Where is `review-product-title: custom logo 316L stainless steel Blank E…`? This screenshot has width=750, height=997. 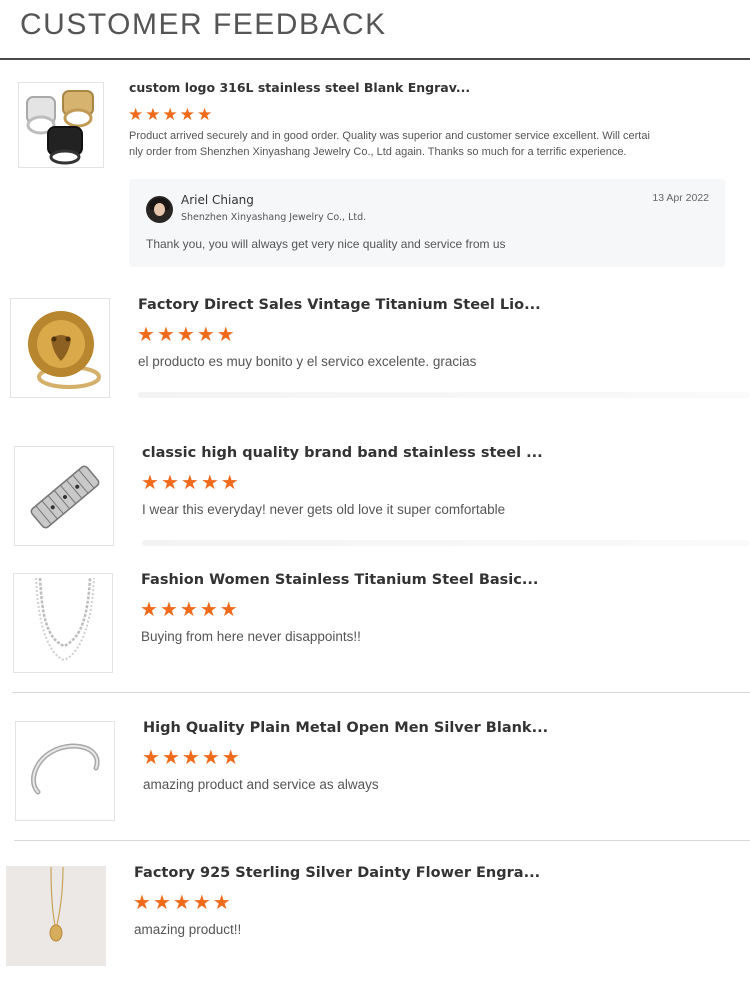
review-product-title: custom logo 316L stainless steel Blank E… is located at coordinates (299, 87).